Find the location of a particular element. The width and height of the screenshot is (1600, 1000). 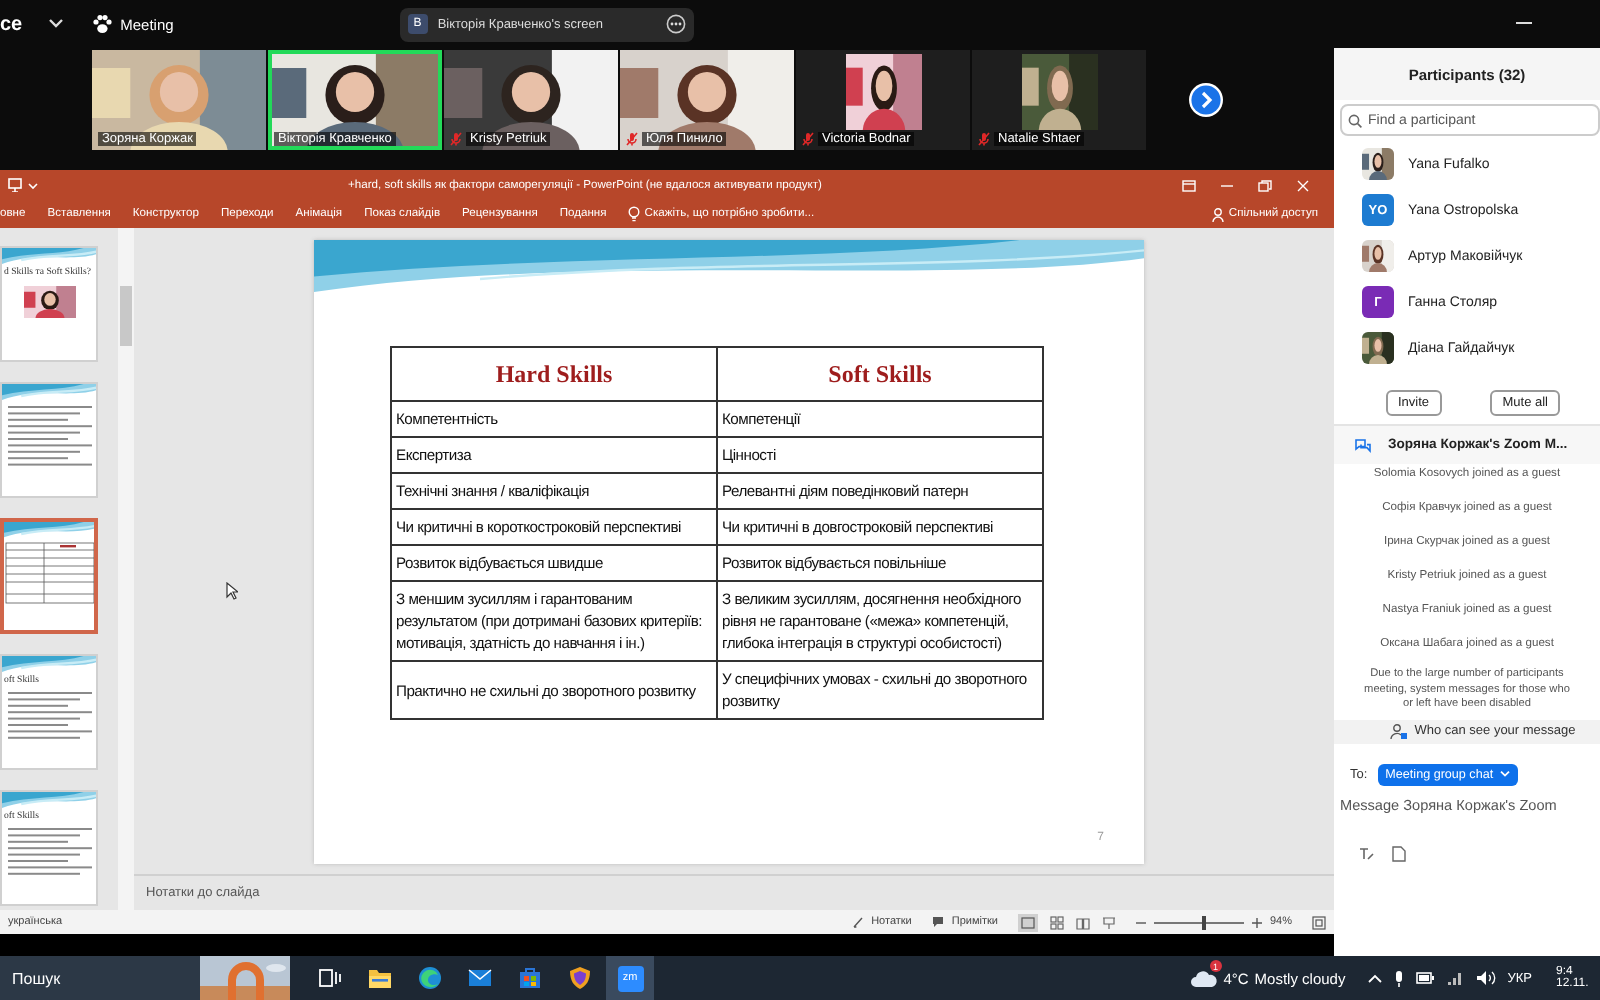

minimize-icon is located at coordinates (1524, 24).